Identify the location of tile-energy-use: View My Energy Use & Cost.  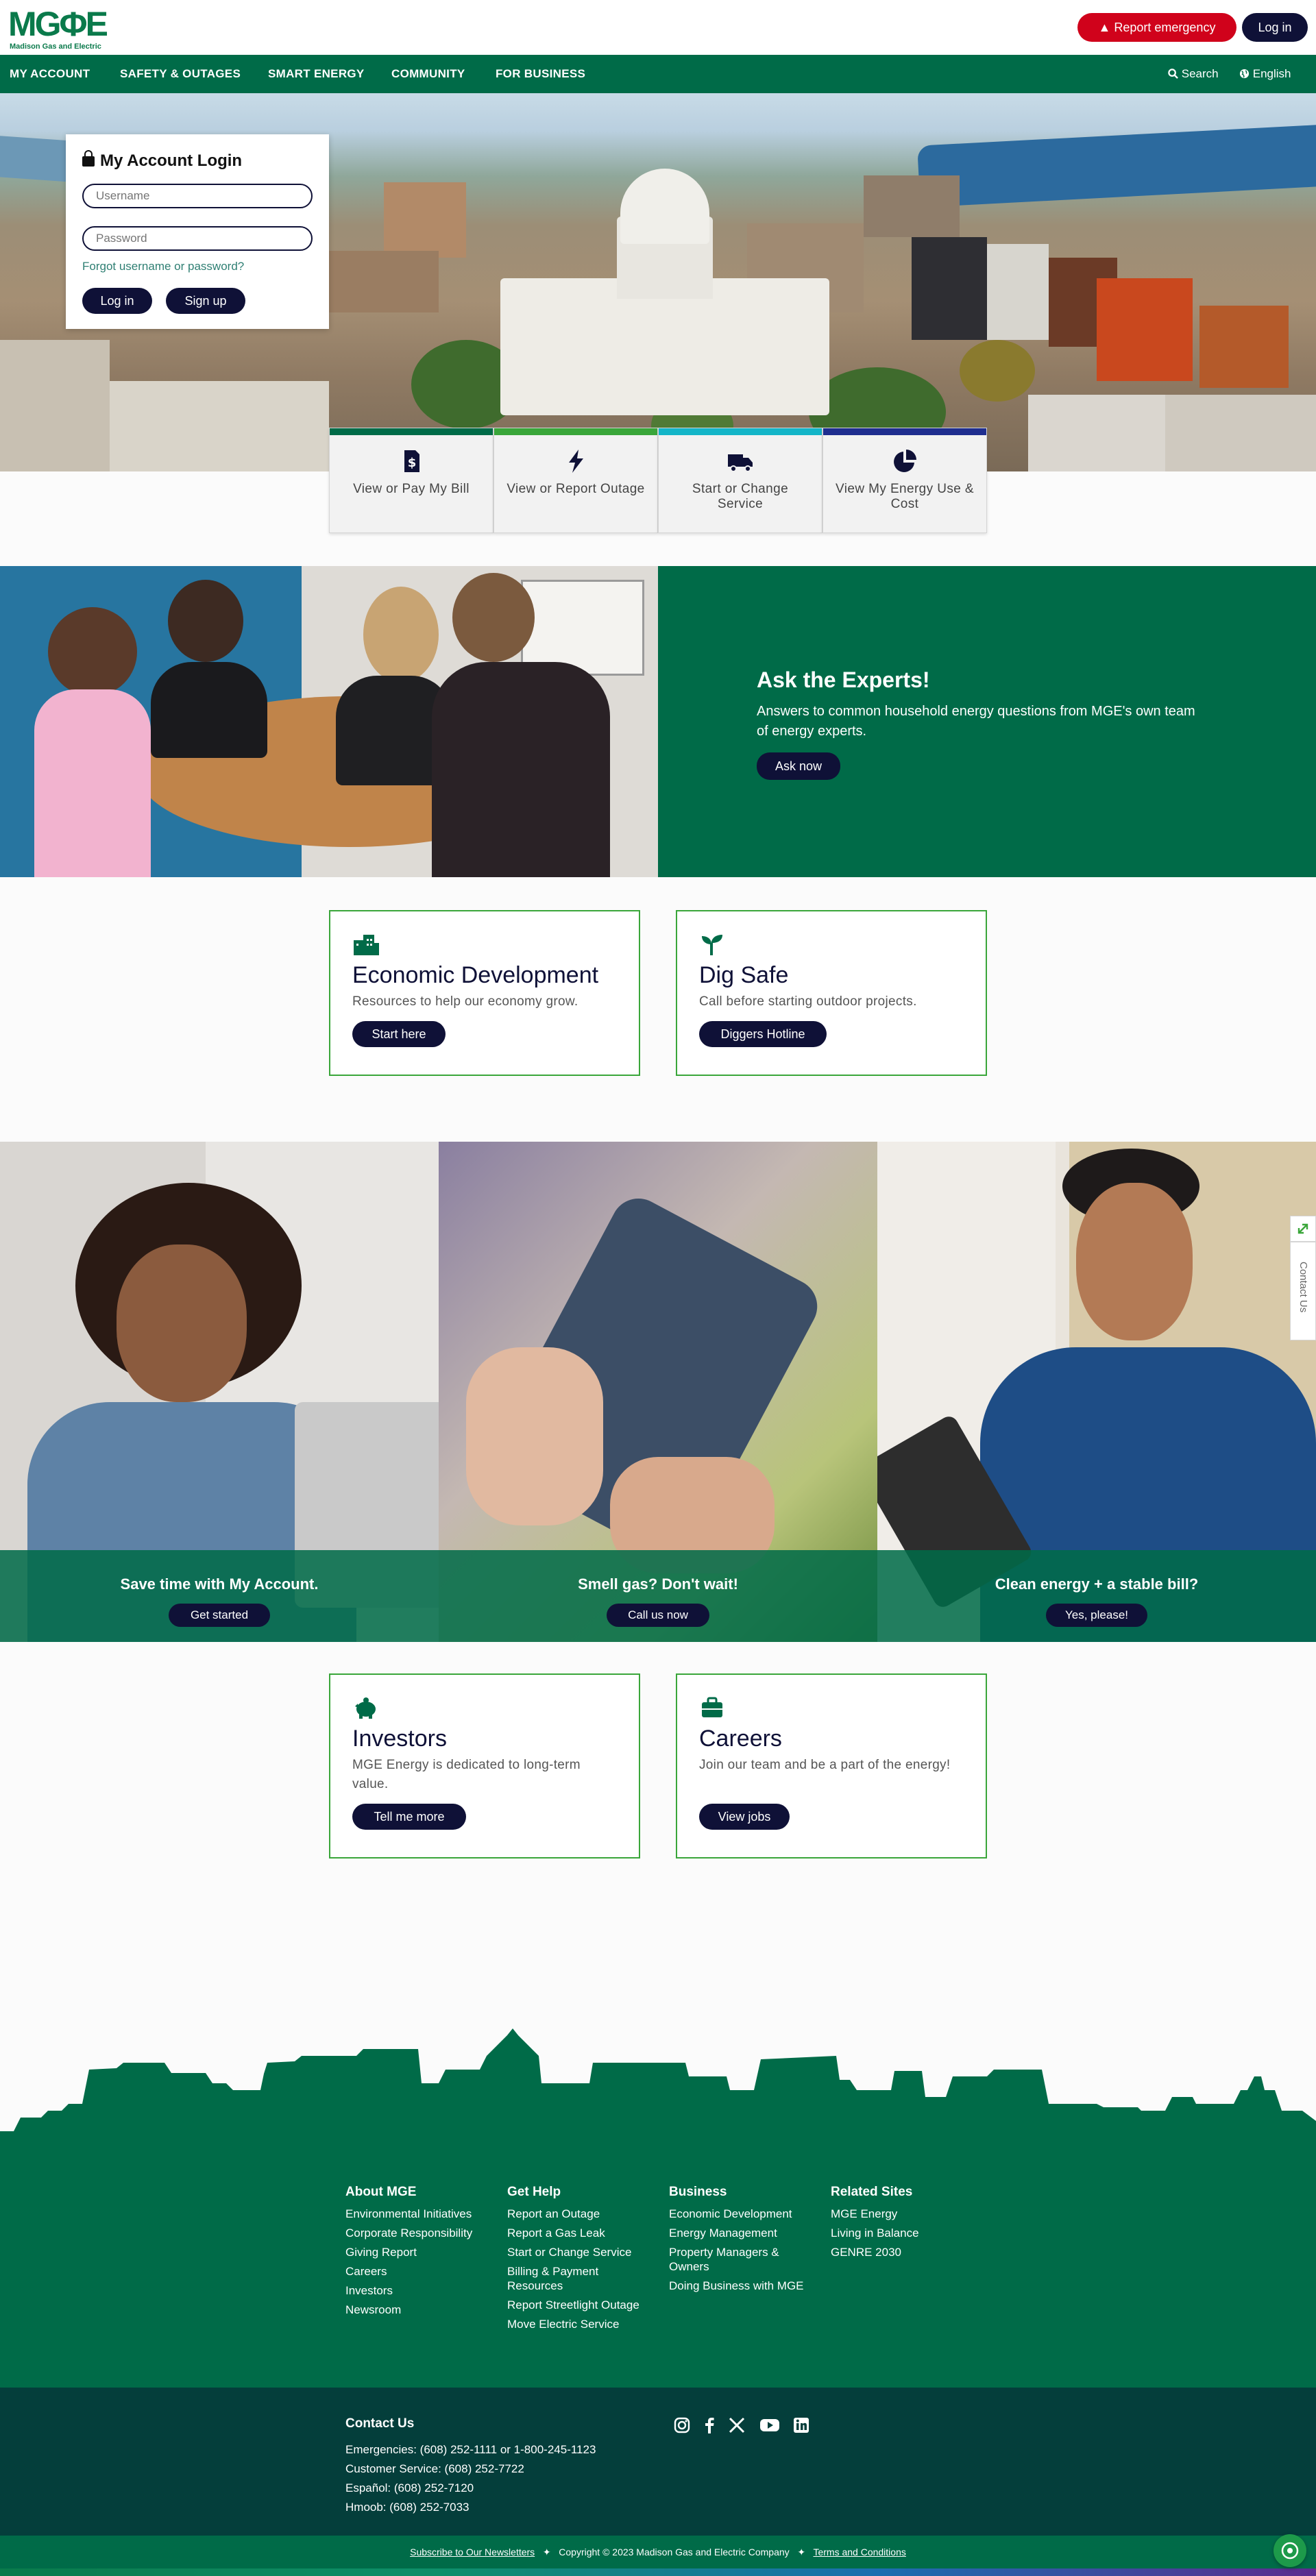
(904, 481).